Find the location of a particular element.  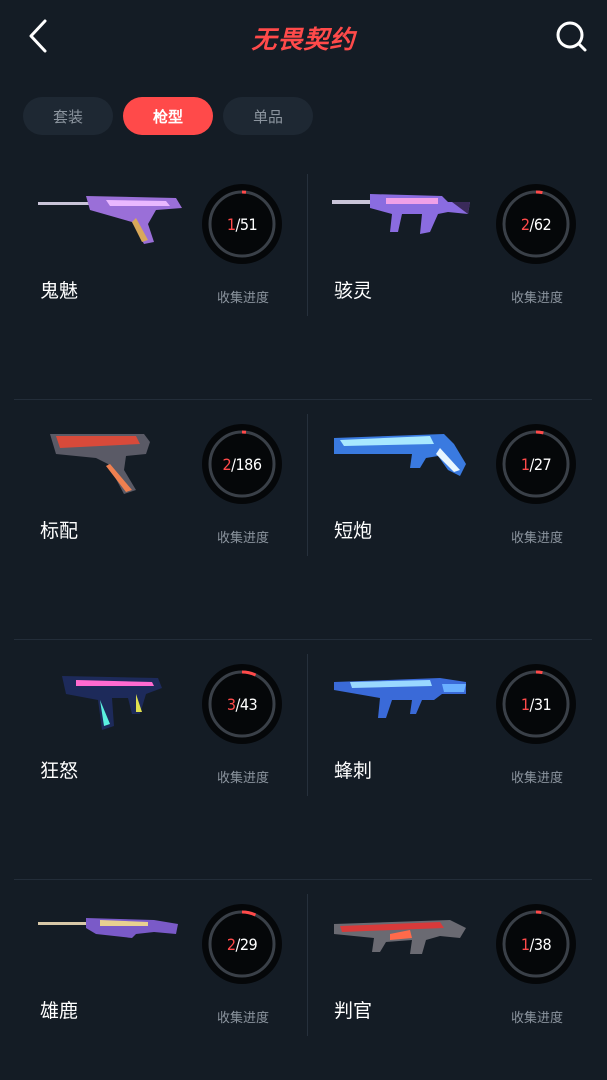

total-count: 51 is located at coordinates (248, 224).